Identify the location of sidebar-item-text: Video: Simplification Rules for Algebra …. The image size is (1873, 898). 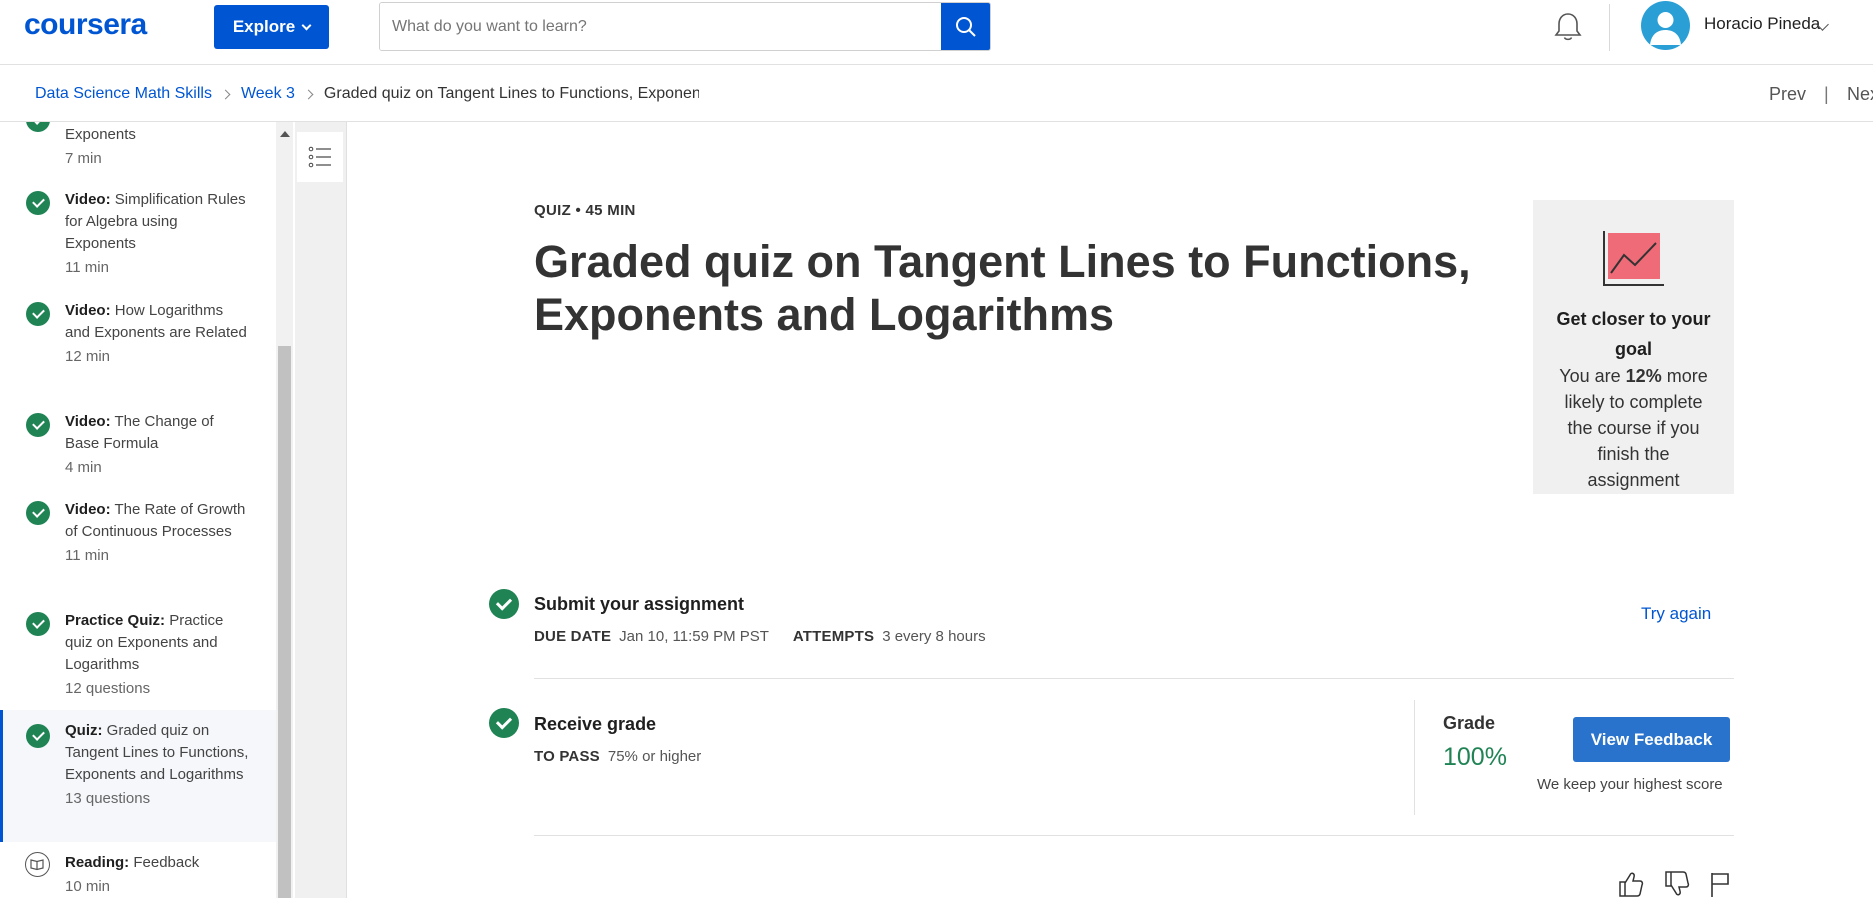
(157, 234).